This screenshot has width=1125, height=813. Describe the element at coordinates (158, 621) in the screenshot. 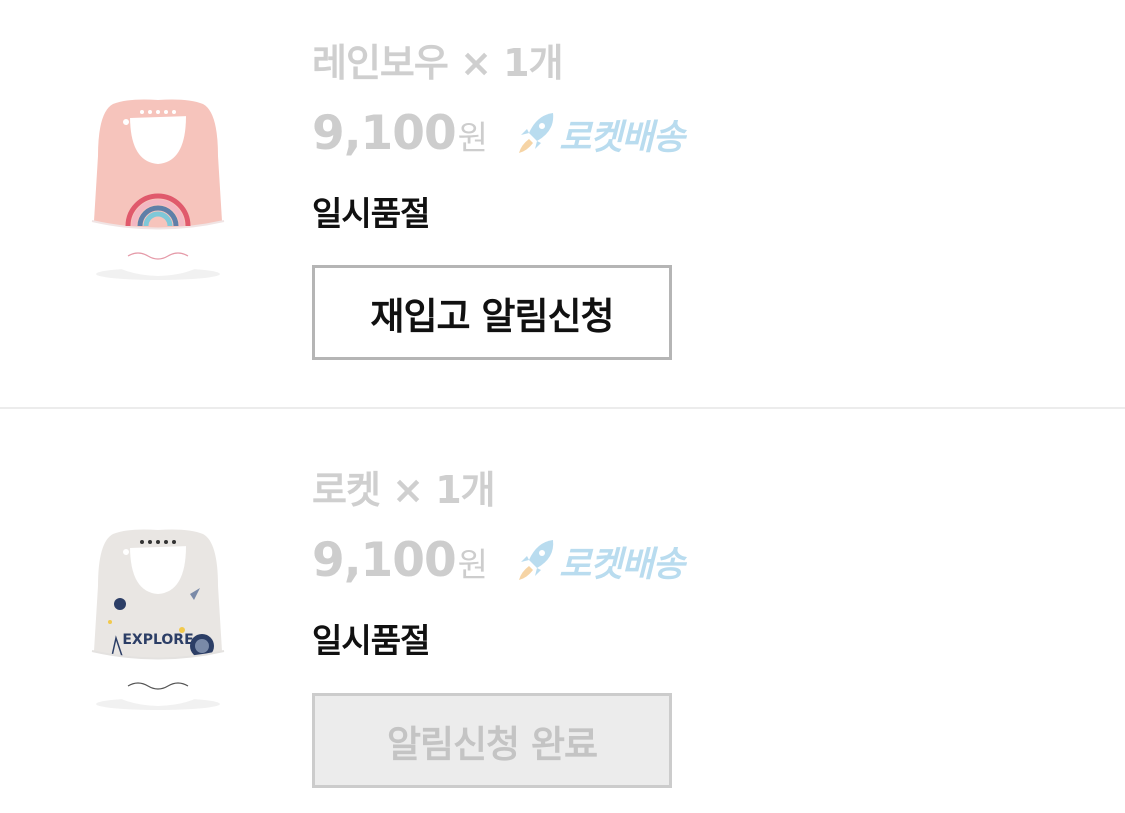

I see `product-image-space-bib: EXPLORE` at that location.